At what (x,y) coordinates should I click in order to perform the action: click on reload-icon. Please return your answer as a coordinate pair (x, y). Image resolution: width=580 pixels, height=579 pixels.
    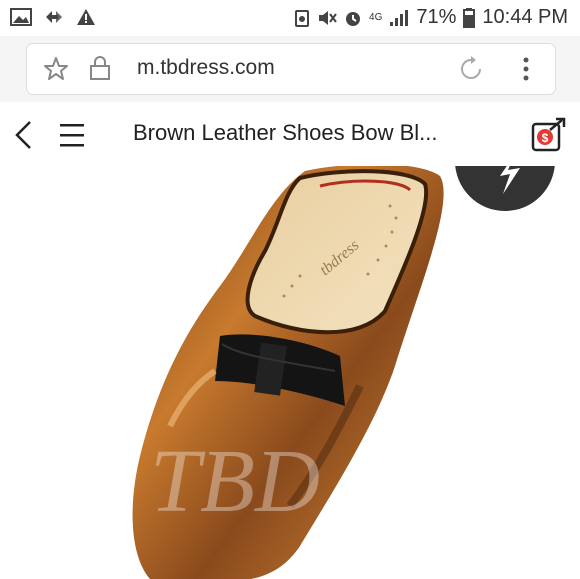
    Looking at the image, I should click on (471, 69).